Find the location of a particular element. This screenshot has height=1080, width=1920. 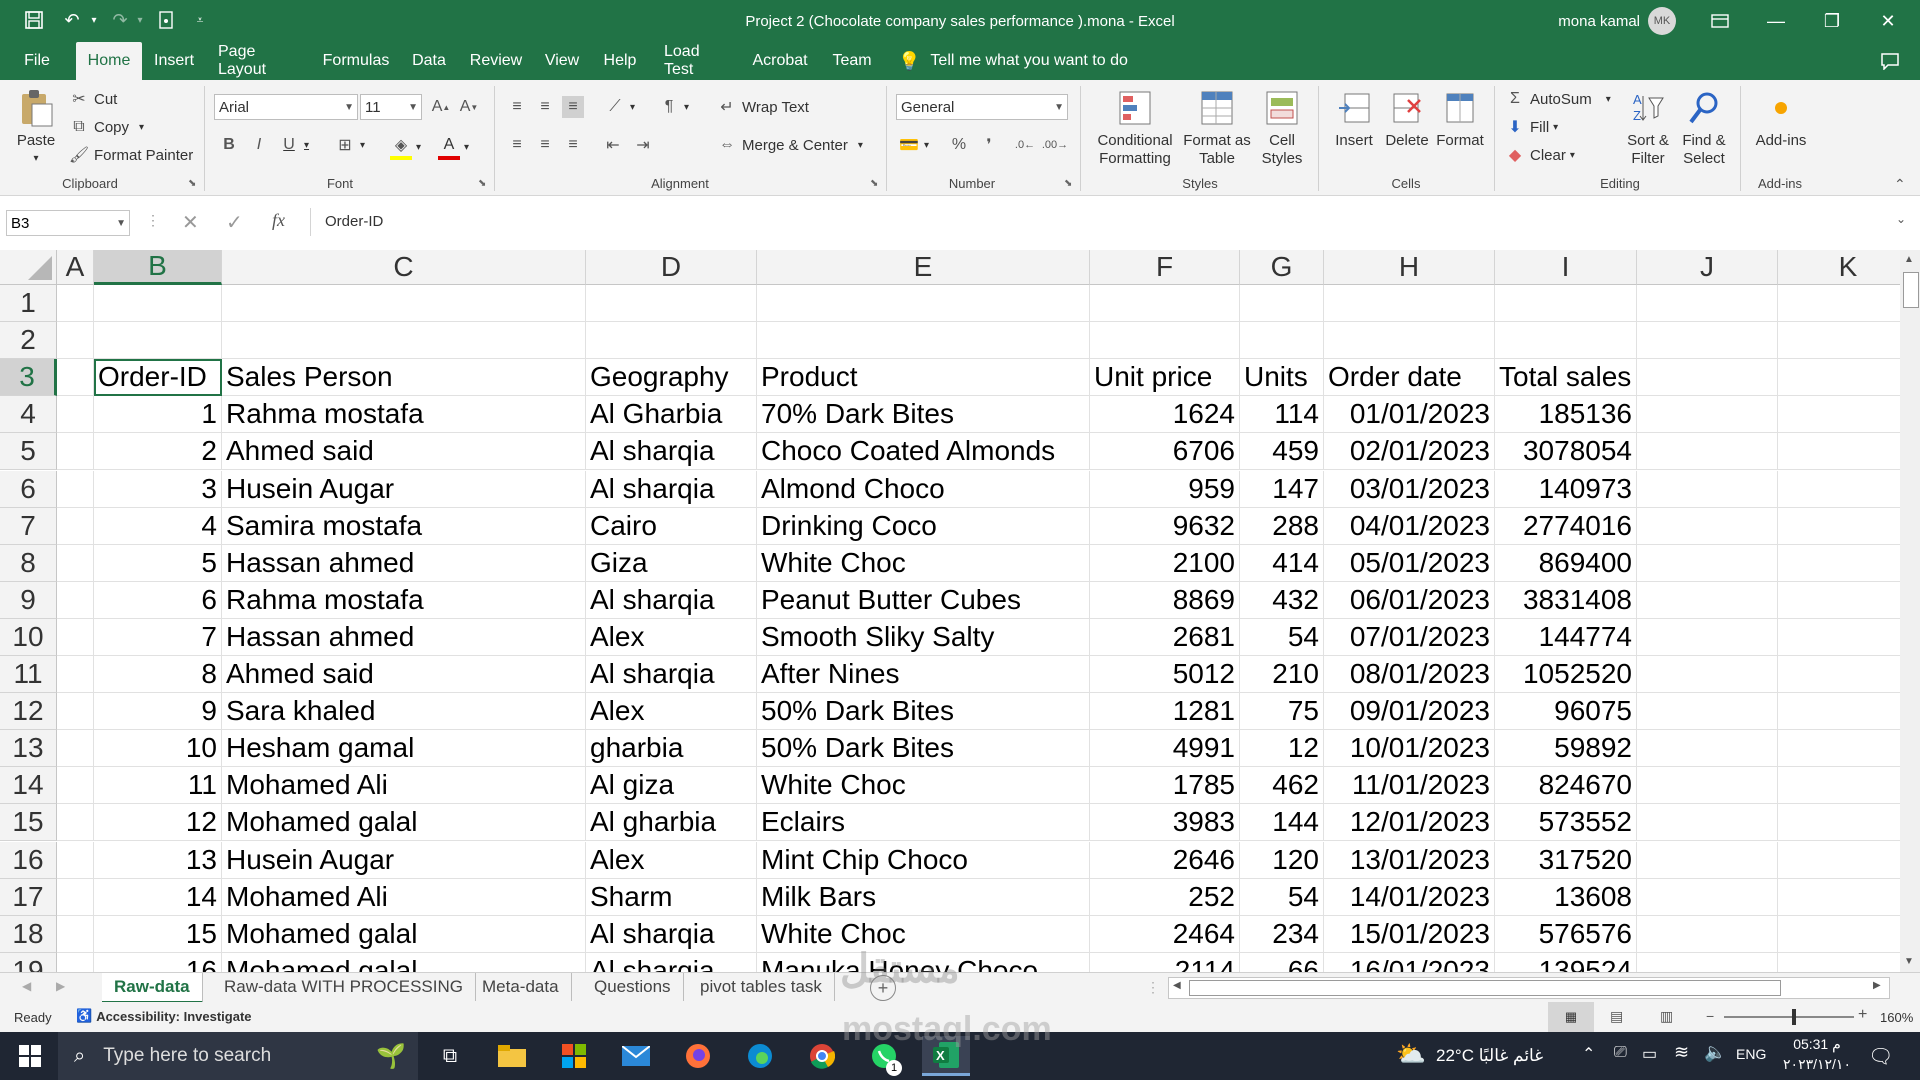

store-icon is located at coordinates (574, 1056).